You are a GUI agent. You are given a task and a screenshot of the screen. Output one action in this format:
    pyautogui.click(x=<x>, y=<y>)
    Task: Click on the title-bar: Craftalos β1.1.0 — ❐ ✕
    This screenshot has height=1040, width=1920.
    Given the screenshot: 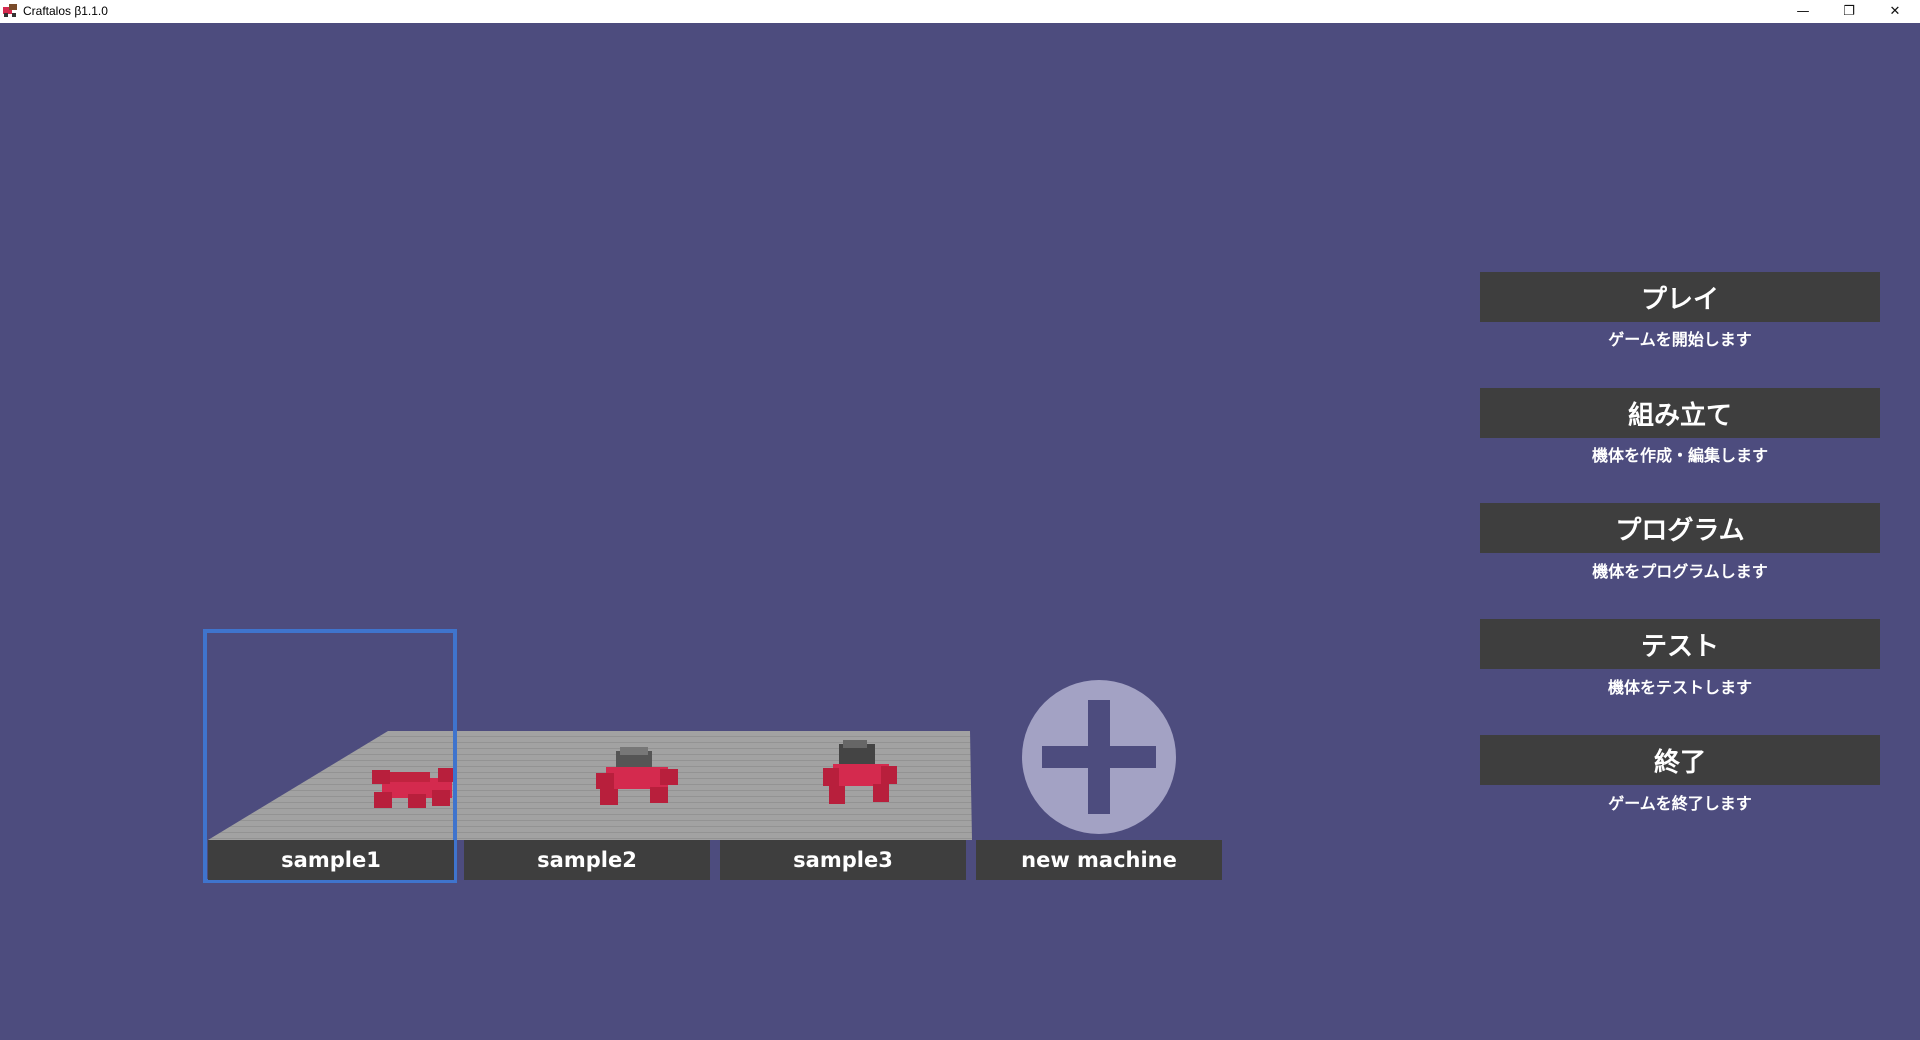 What is the action you would take?
    pyautogui.click(x=960, y=11)
    